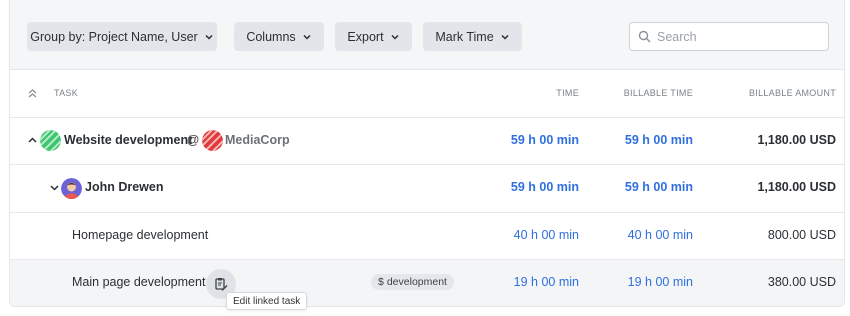  I want to click on columns-button: Columns, so click(279, 36).